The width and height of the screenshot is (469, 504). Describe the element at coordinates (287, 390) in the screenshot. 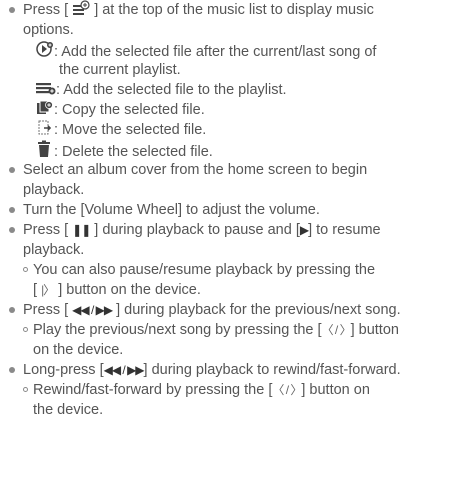

I see `device-rewind-forward-icon: 〈 / 〉` at that location.